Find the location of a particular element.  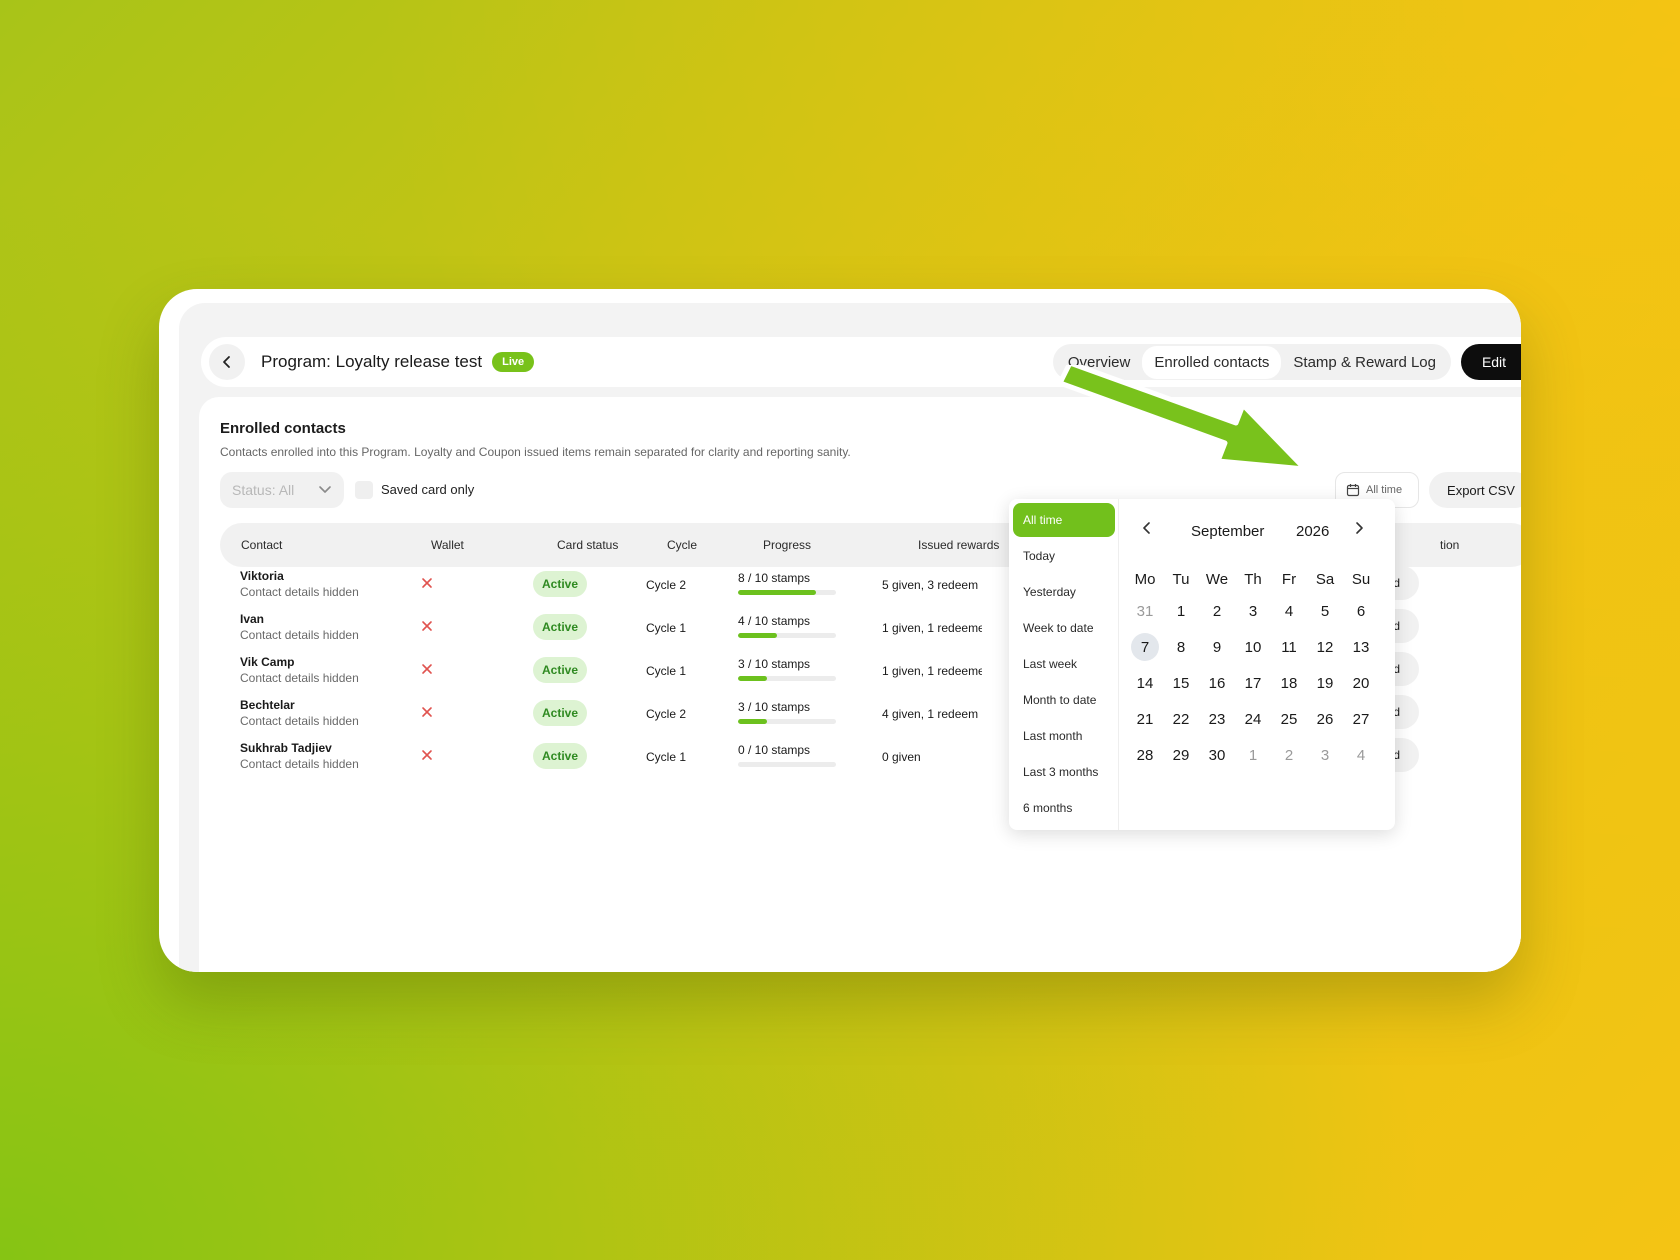

preset-option: Week to date is located at coordinates (1064, 628).